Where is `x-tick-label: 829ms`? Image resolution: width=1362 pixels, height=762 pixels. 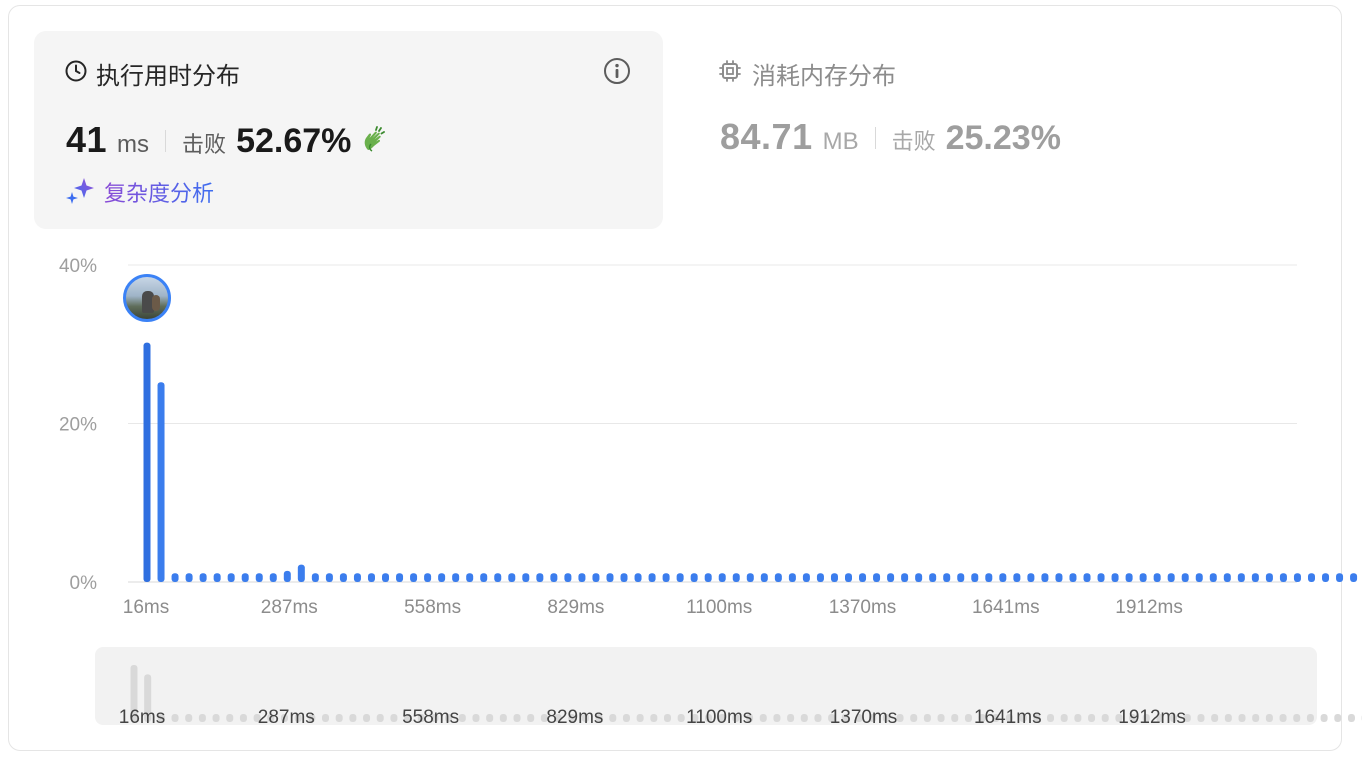 x-tick-label: 829ms is located at coordinates (575, 607).